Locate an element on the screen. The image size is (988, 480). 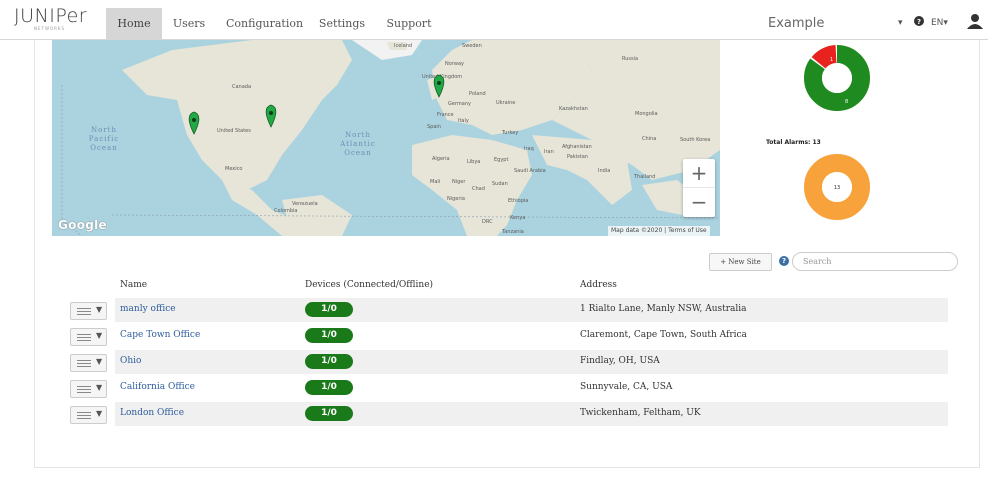
map-label-north-atlantic-2: Atlantic is located at coordinates (357, 144).